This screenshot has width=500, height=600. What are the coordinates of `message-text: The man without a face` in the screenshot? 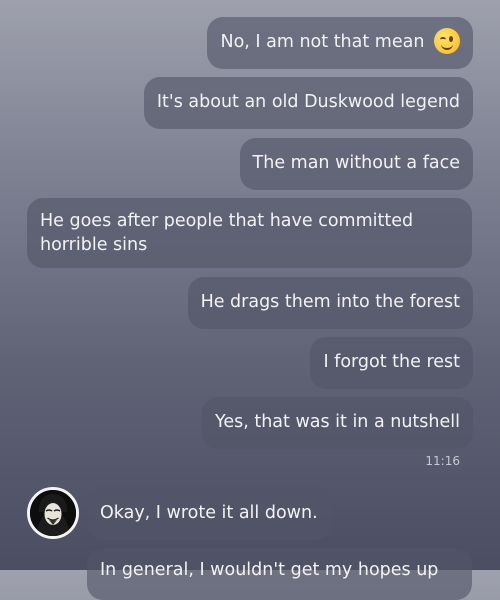 It's located at (356, 163).